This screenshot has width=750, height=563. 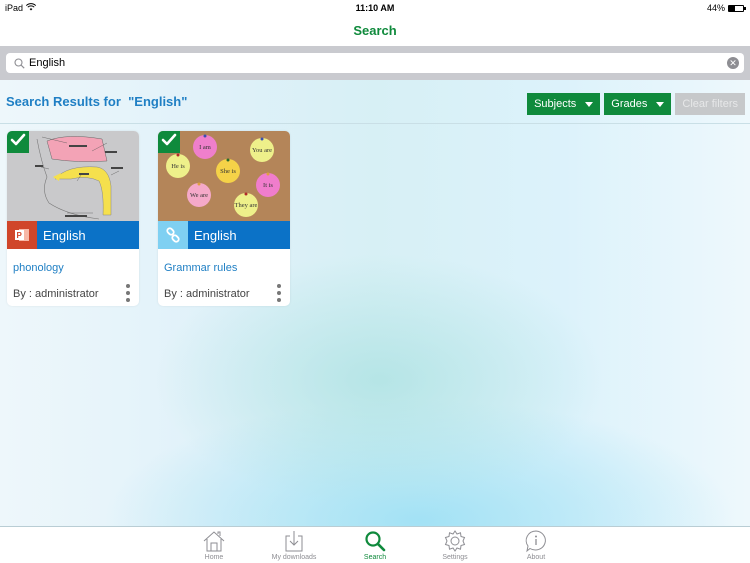 I want to click on note: We are, so click(x=199, y=195).